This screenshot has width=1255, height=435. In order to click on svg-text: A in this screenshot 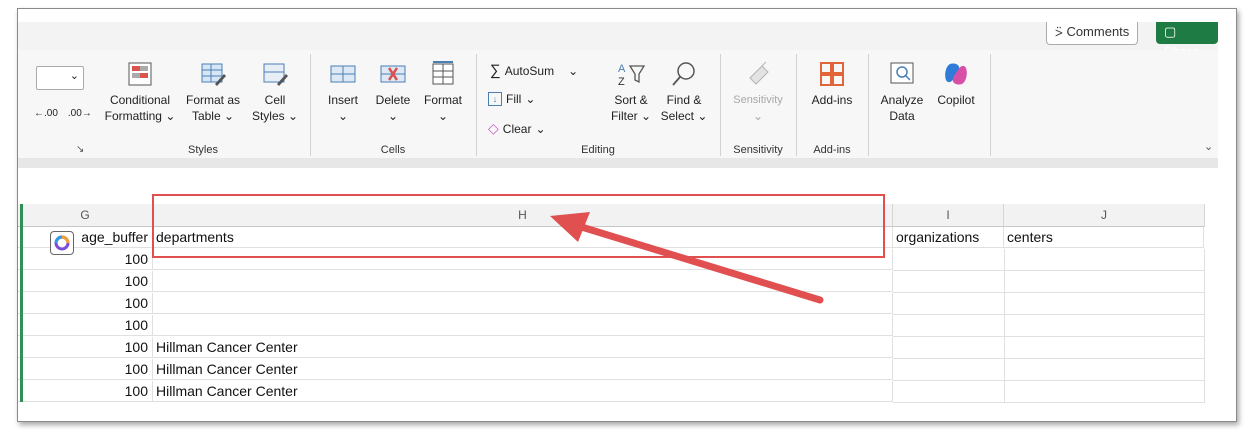, I will do `click(622, 69)`.